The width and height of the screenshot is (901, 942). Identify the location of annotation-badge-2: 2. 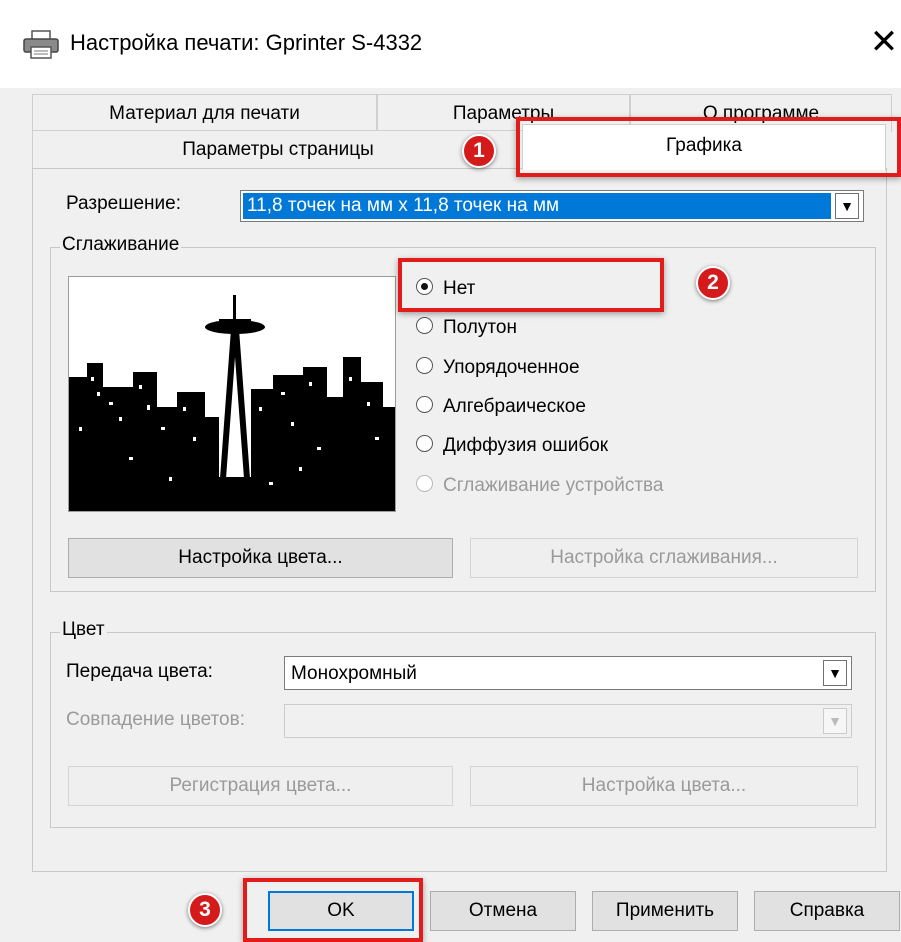
(713, 283).